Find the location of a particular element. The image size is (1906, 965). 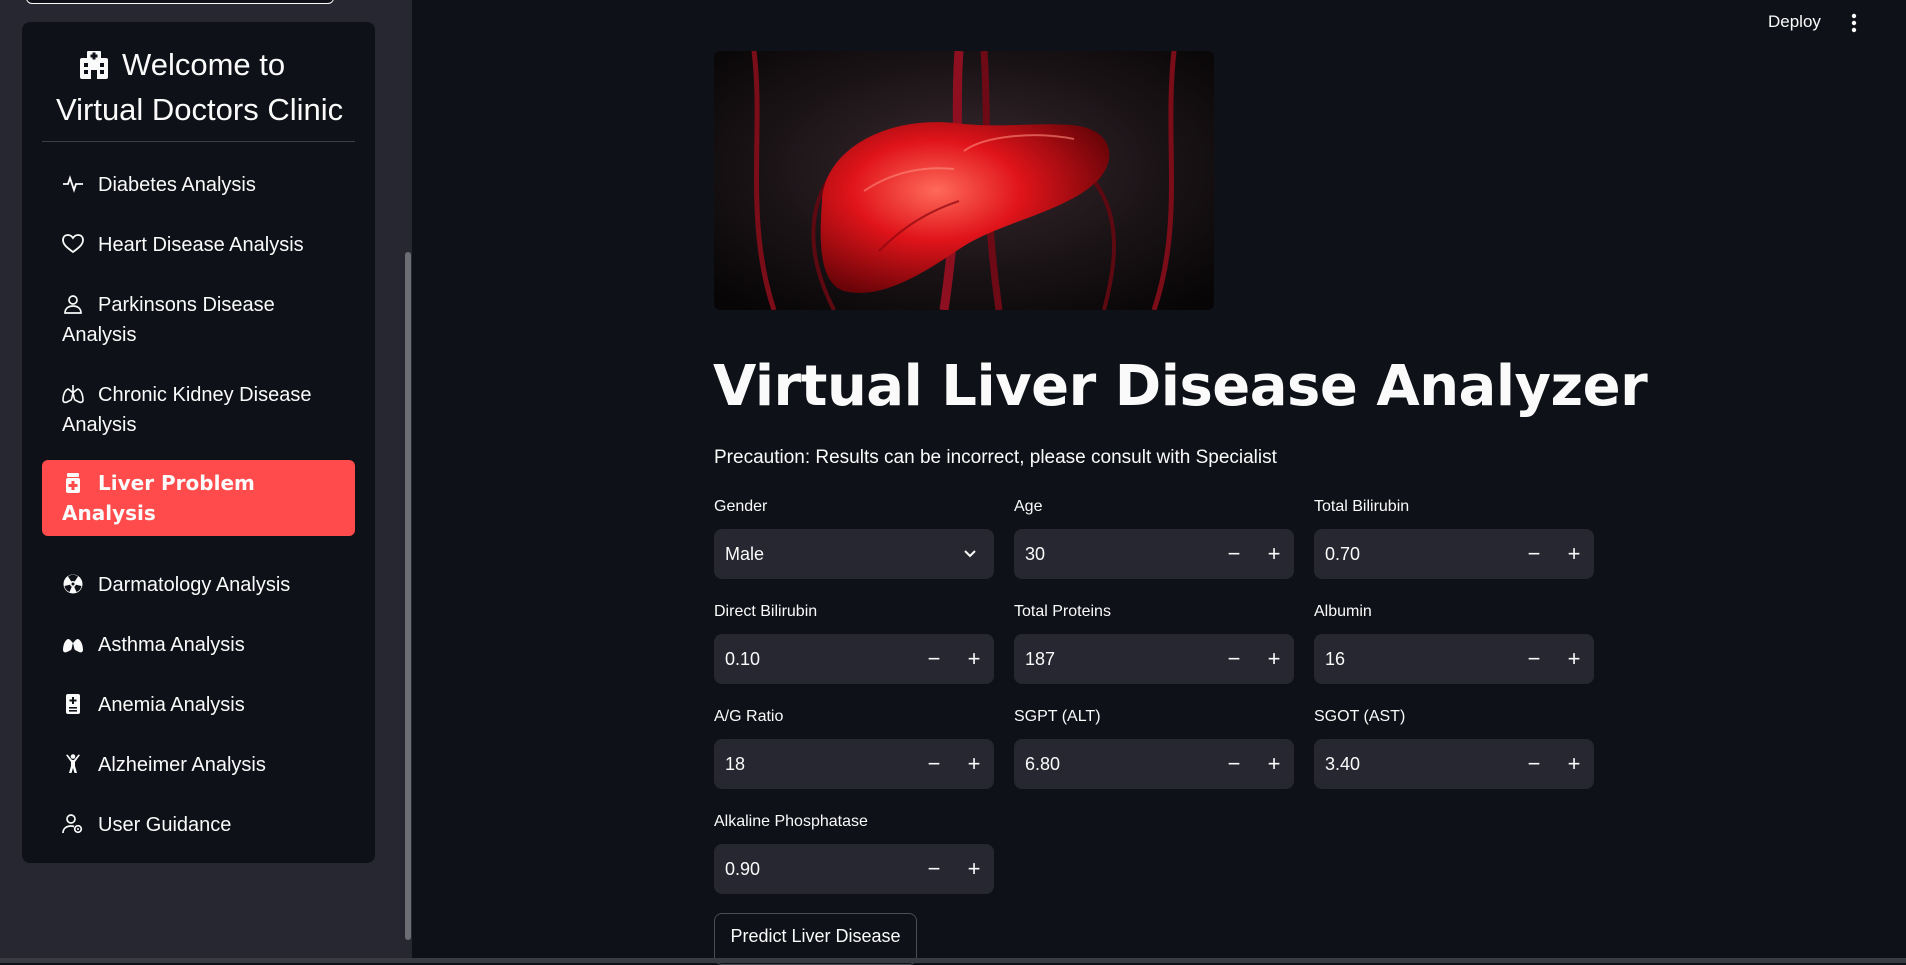

nav-item-dermatology: Darmatology Analysis is located at coordinates (198, 585).